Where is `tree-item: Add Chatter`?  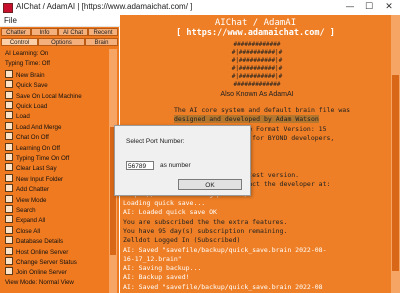 tree-item: Add Chatter is located at coordinates (25, 189).